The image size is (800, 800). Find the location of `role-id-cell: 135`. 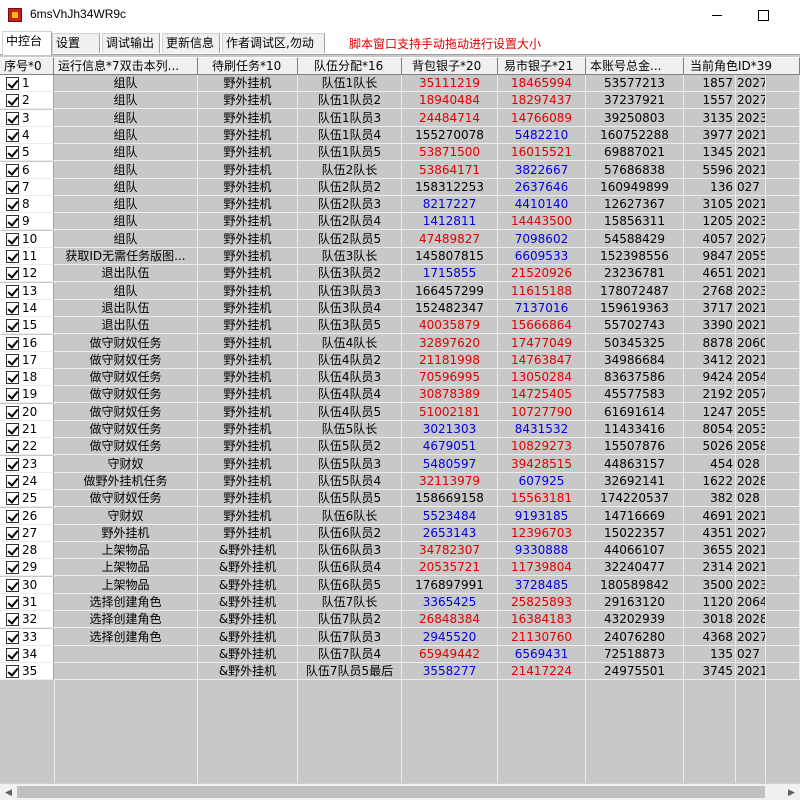

role-id-cell: 135 is located at coordinates (710, 654).